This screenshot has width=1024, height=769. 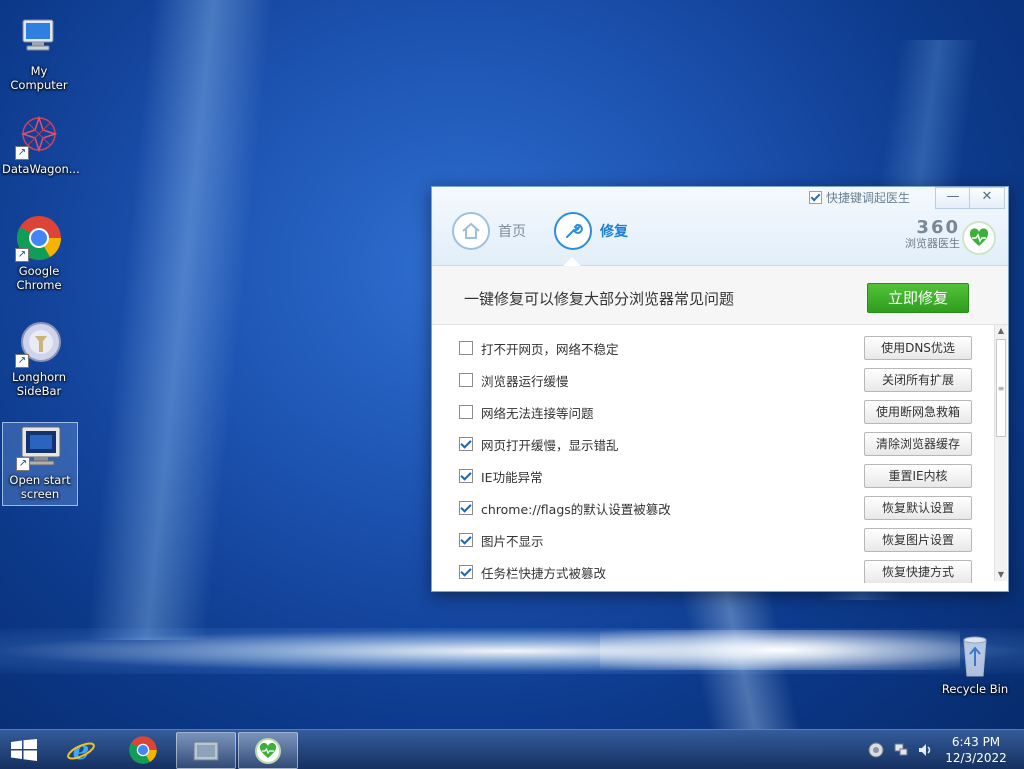 I want to click on taskbar-app-window, so click(x=206, y=750).